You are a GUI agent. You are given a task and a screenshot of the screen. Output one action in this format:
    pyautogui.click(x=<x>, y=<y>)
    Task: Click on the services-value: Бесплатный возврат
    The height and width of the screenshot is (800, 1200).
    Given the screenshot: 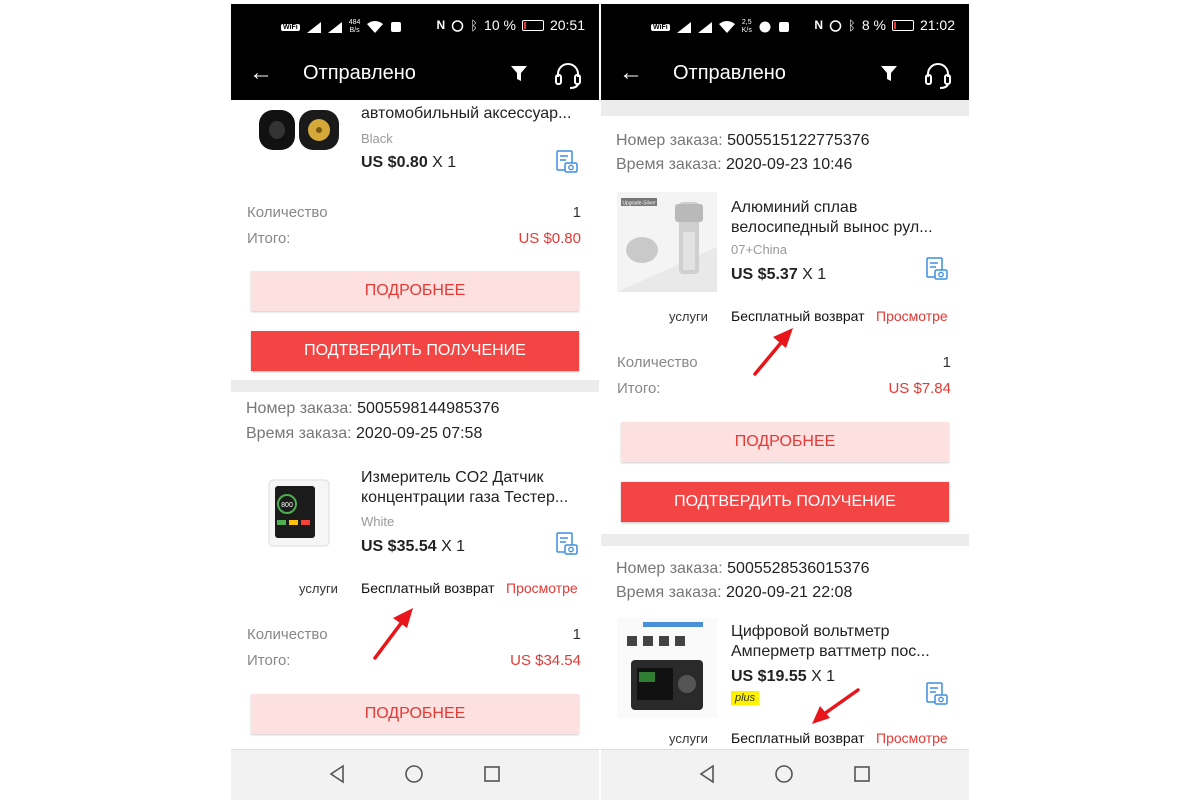 What is the action you would take?
    pyautogui.click(x=428, y=588)
    